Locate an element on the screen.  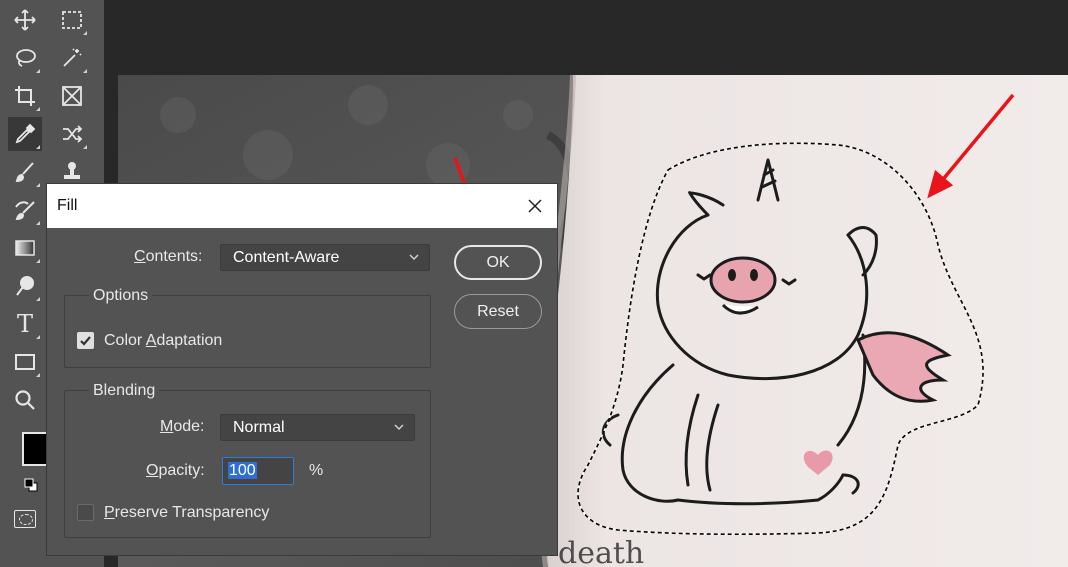
dialog-titlebar: Fill is located at coordinates (302, 206).